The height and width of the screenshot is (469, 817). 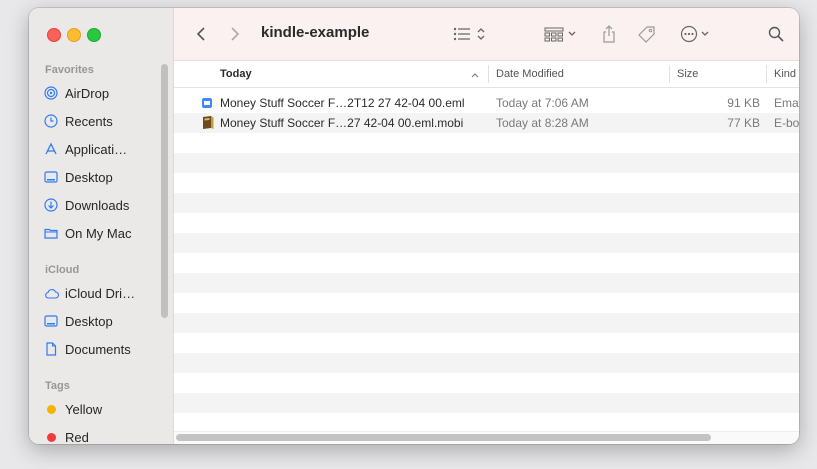 I want to click on ebook-file-icon, so click(x=208, y=124).